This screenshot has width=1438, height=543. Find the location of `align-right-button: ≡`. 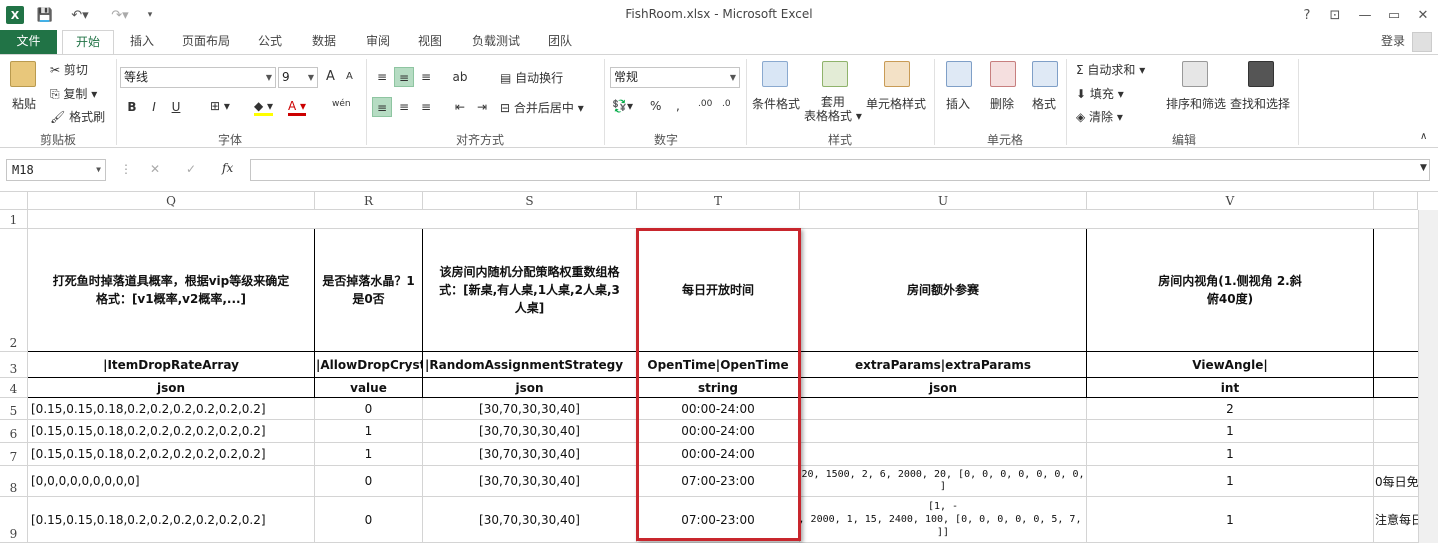

align-right-button: ≡ is located at coordinates (426, 107).